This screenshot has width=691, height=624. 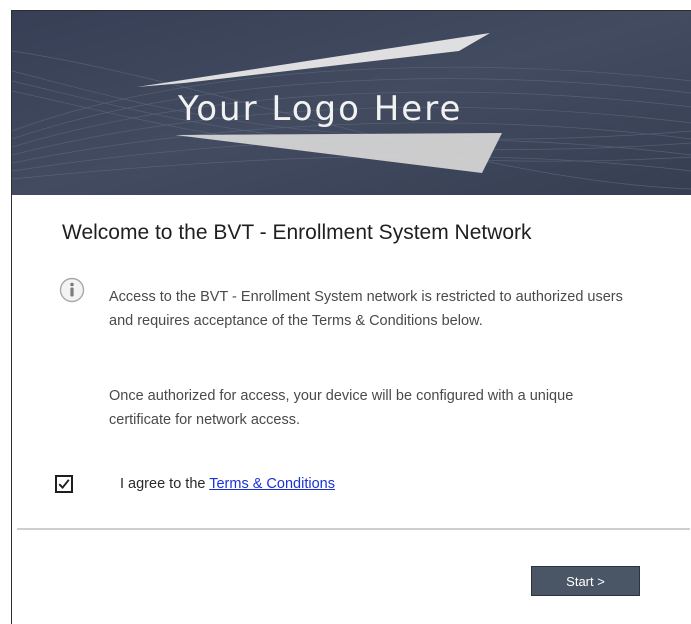 What do you see at coordinates (272, 484) in the screenshot?
I see `terms-link: Terms & Conditions` at bounding box center [272, 484].